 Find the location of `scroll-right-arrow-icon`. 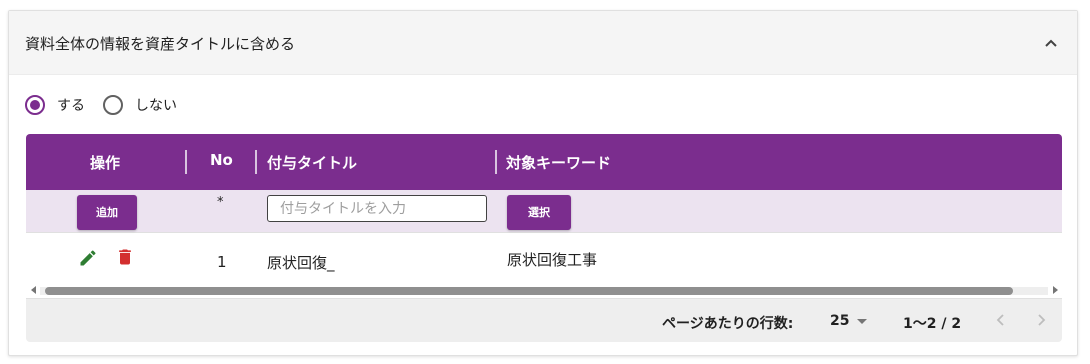

scroll-right-arrow-icon is located at coordinates (1055, 290).